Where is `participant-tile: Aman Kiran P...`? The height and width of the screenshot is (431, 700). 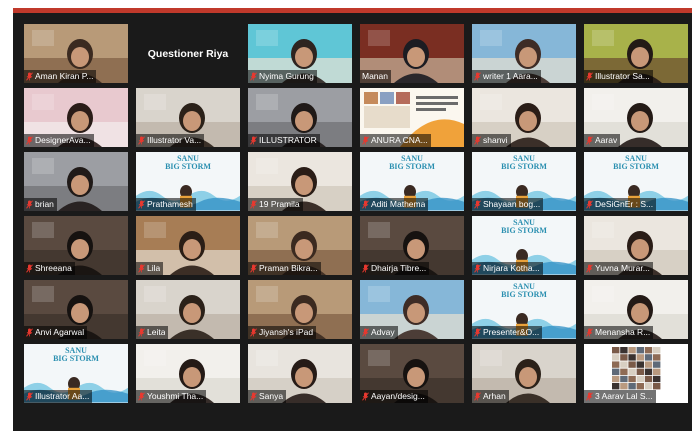
participant-tile: Aman Kiran P... is located at coordinates (76, 53).